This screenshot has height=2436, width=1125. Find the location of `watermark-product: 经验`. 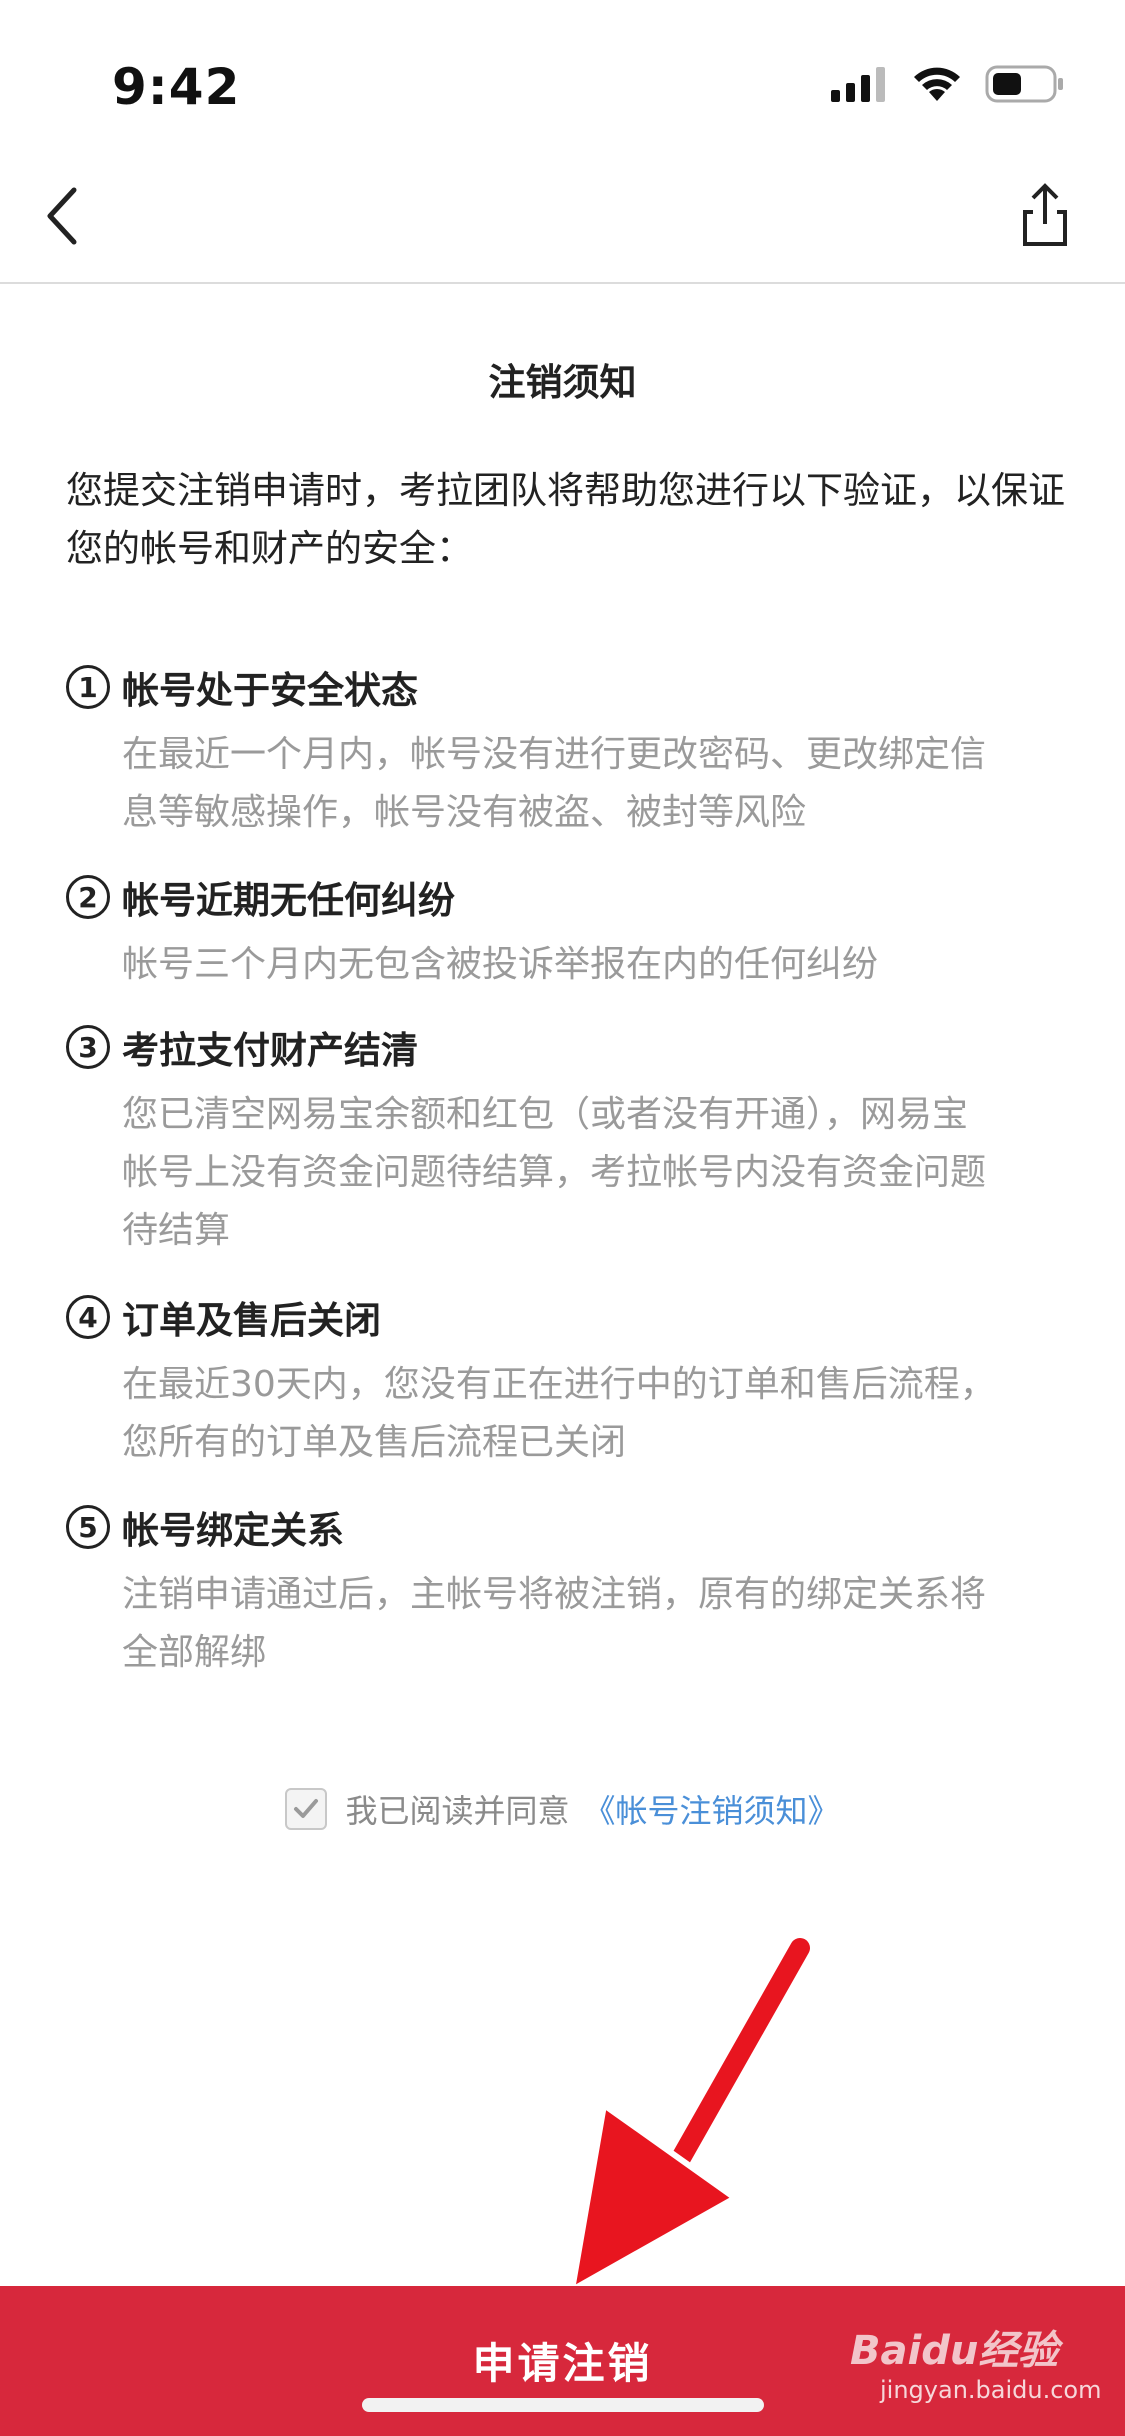

watermark-product: 经验 is located at coordinates (1018, 2351).